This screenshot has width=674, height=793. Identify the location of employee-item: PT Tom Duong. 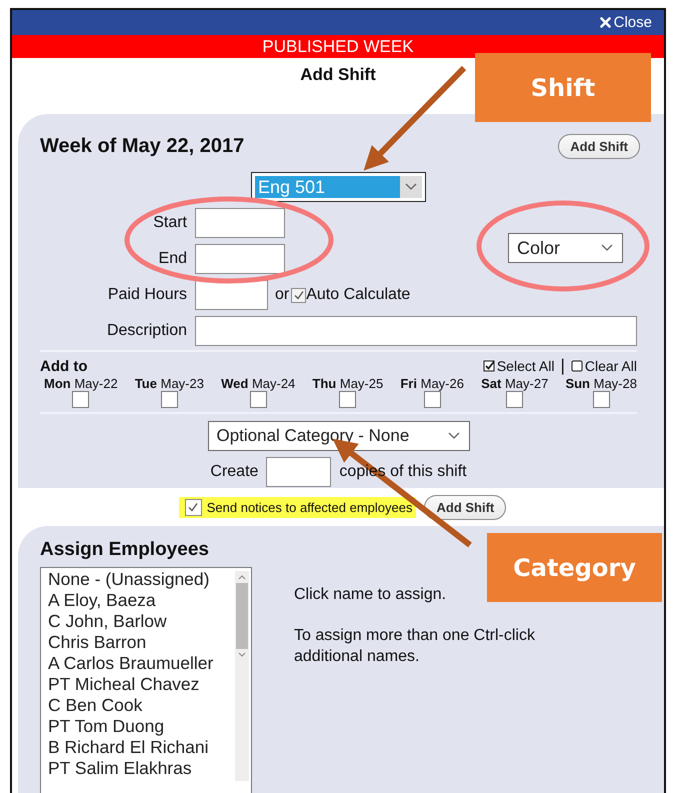
(141, 726).